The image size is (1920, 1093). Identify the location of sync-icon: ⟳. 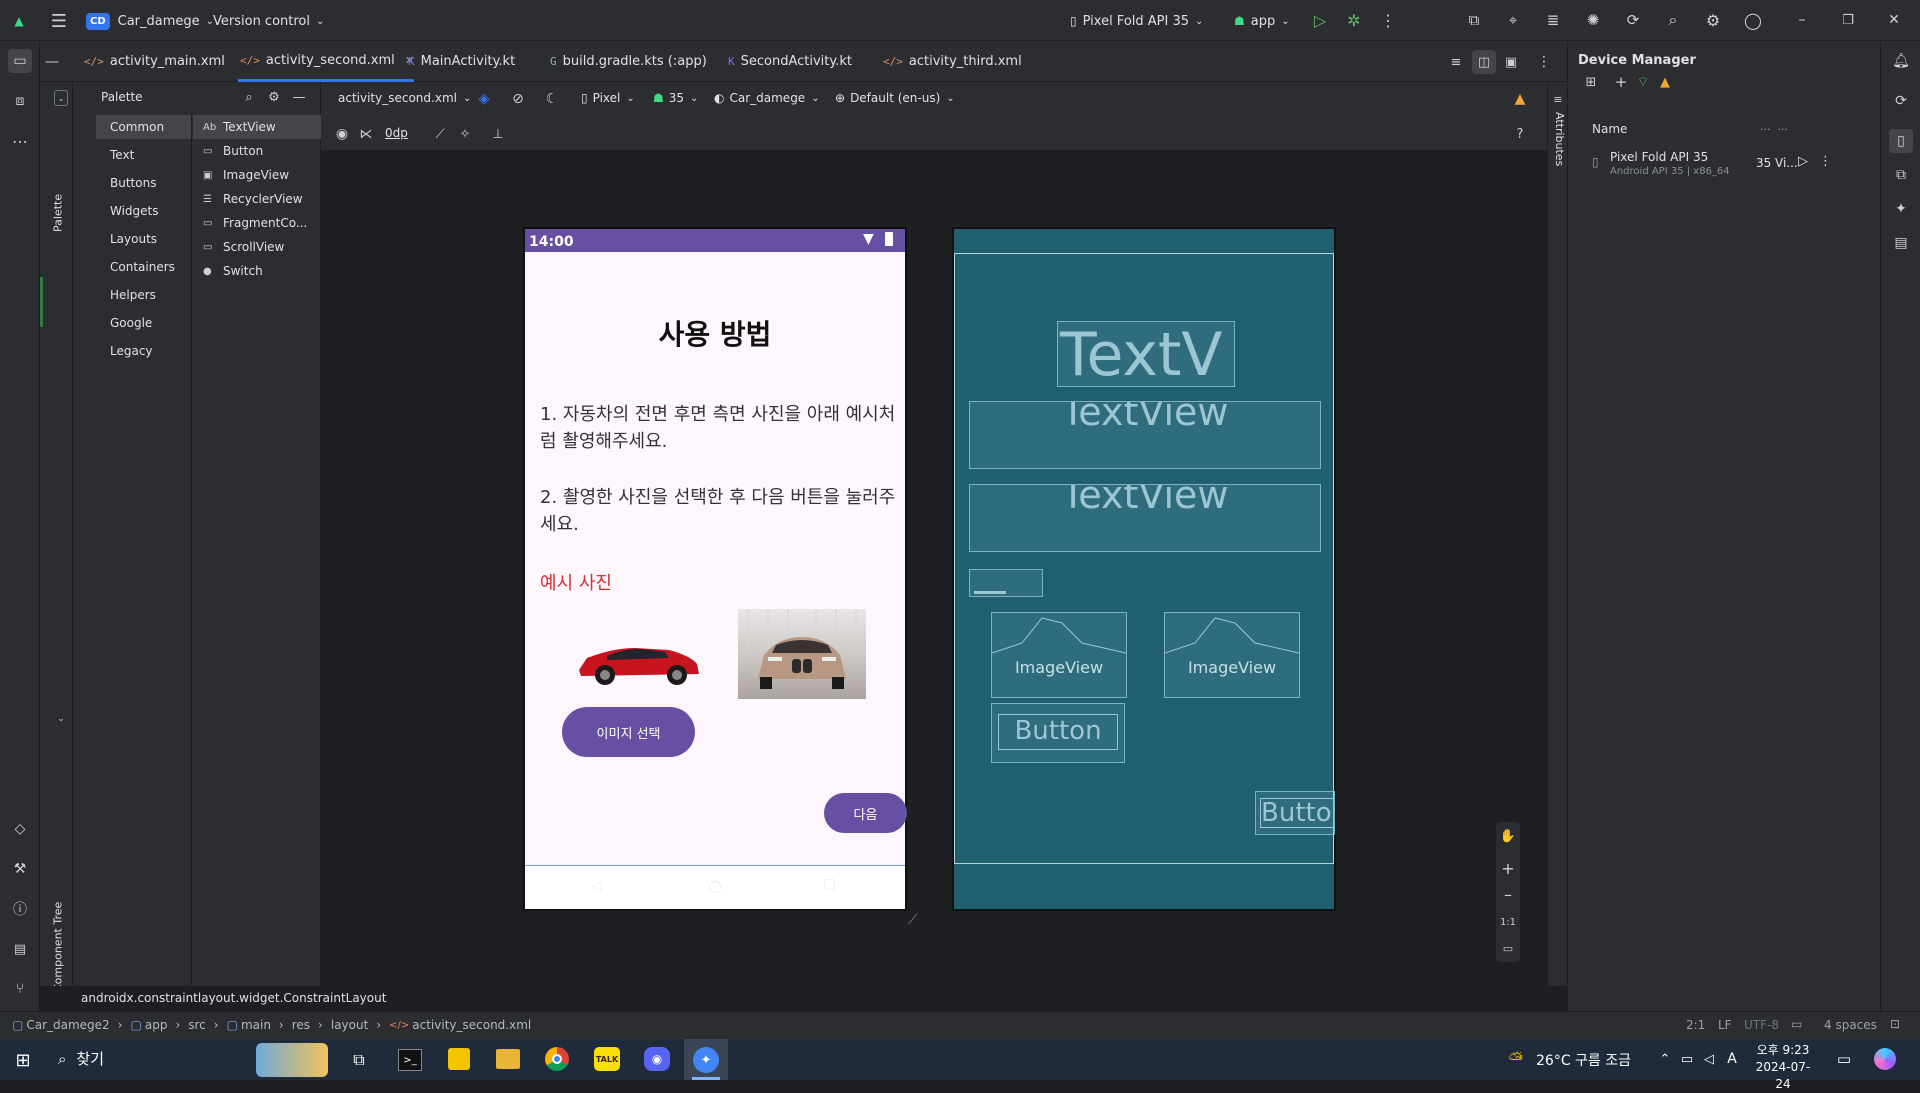
(1633, 20).